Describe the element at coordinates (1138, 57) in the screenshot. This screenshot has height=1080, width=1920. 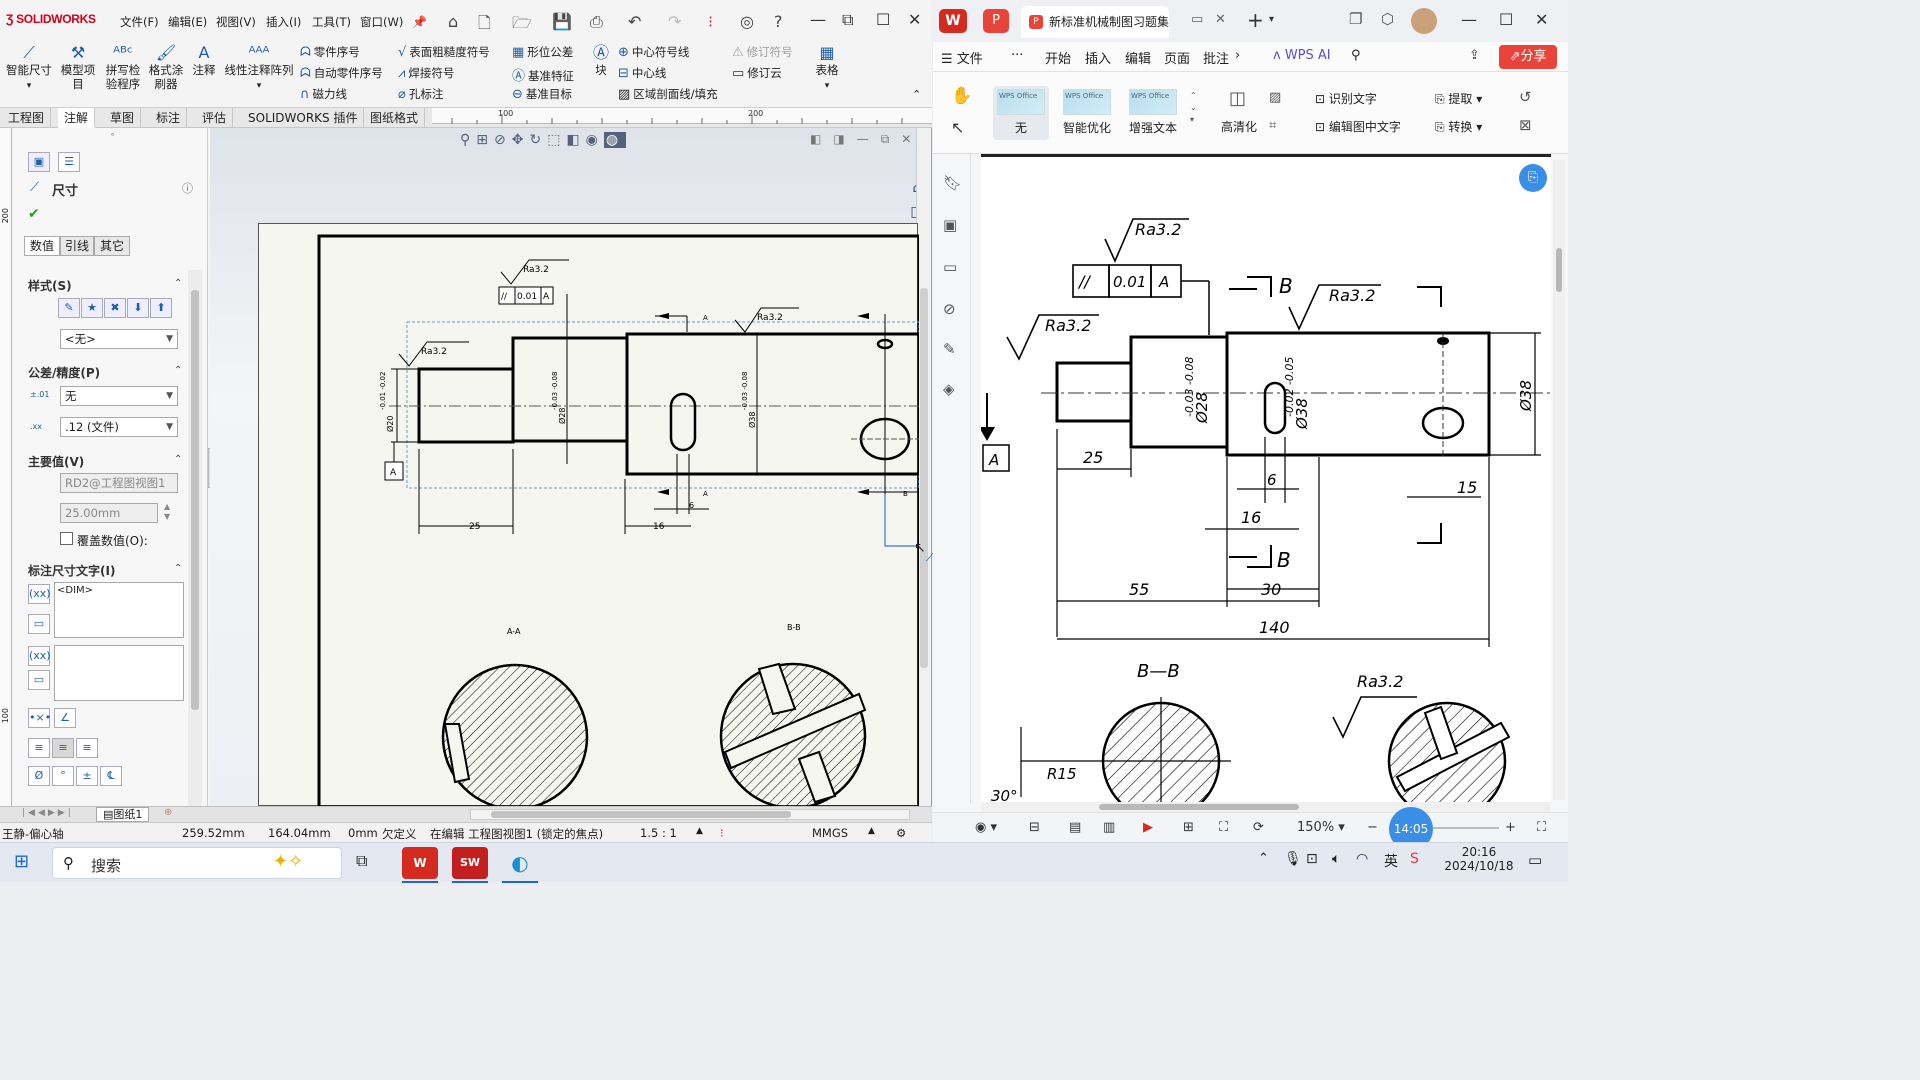
I see `wps-menu-edit: 编辑` at that location.